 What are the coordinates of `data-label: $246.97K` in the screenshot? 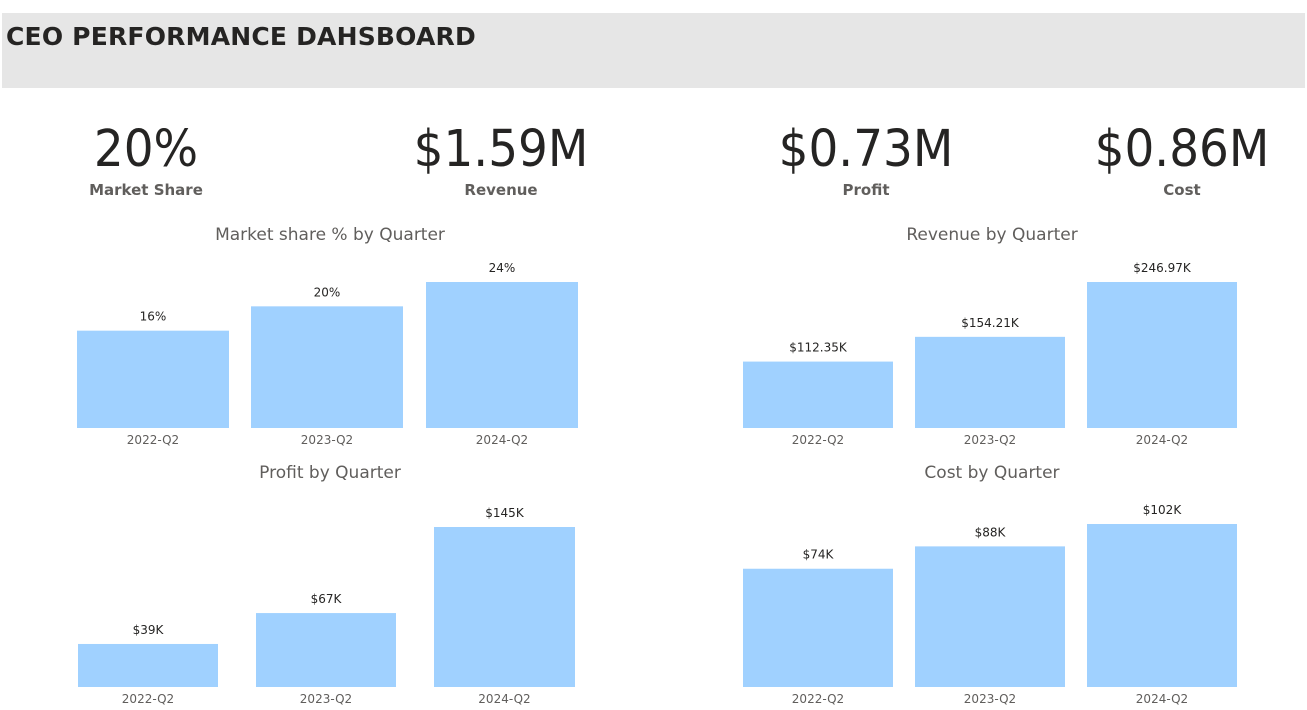 It's located at (1162, 268).